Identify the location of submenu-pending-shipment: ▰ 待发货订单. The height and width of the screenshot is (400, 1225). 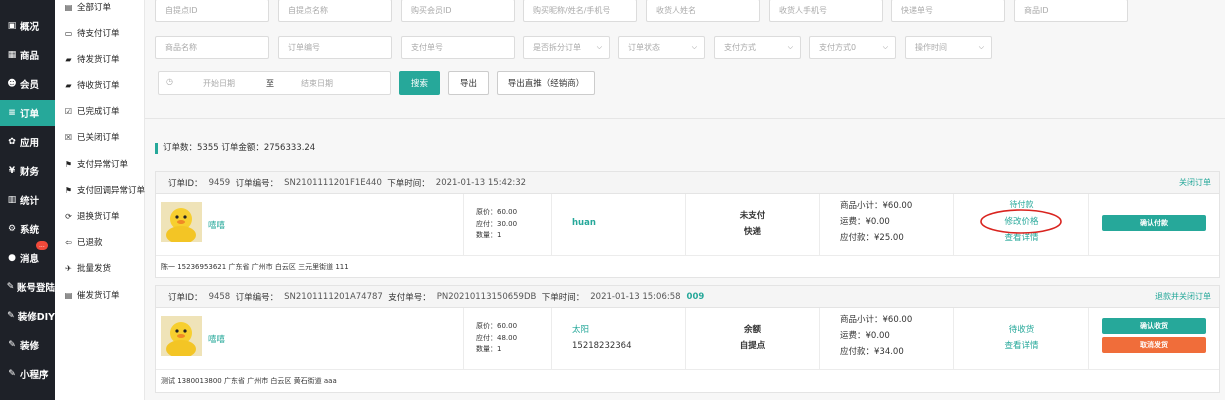
(104, 59).